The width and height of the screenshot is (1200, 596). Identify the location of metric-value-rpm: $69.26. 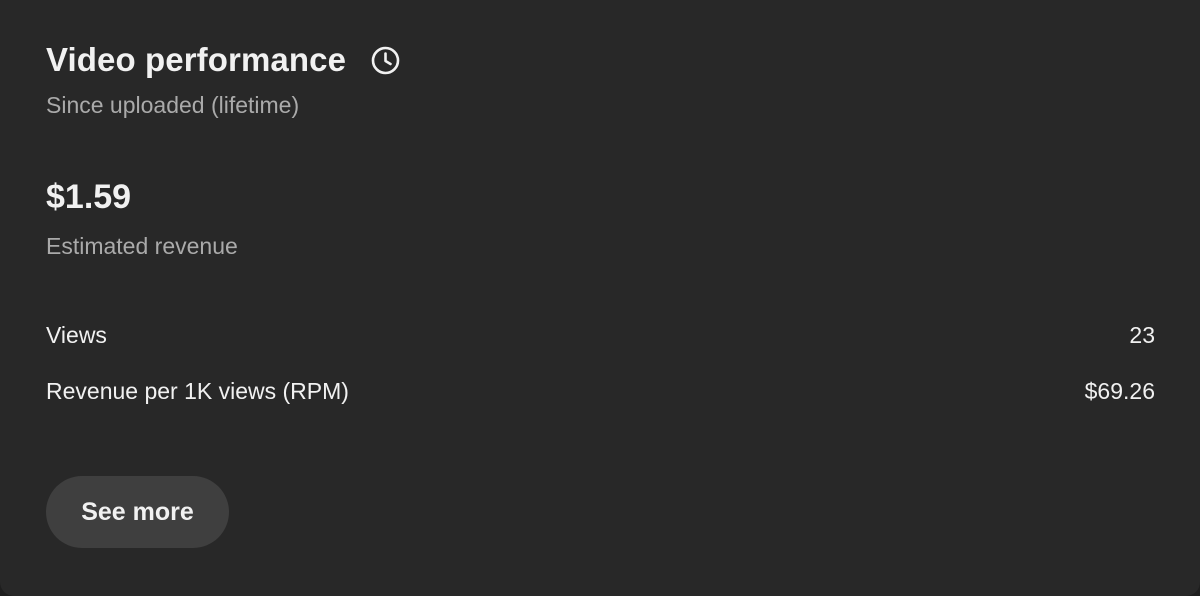
(1119, 391).